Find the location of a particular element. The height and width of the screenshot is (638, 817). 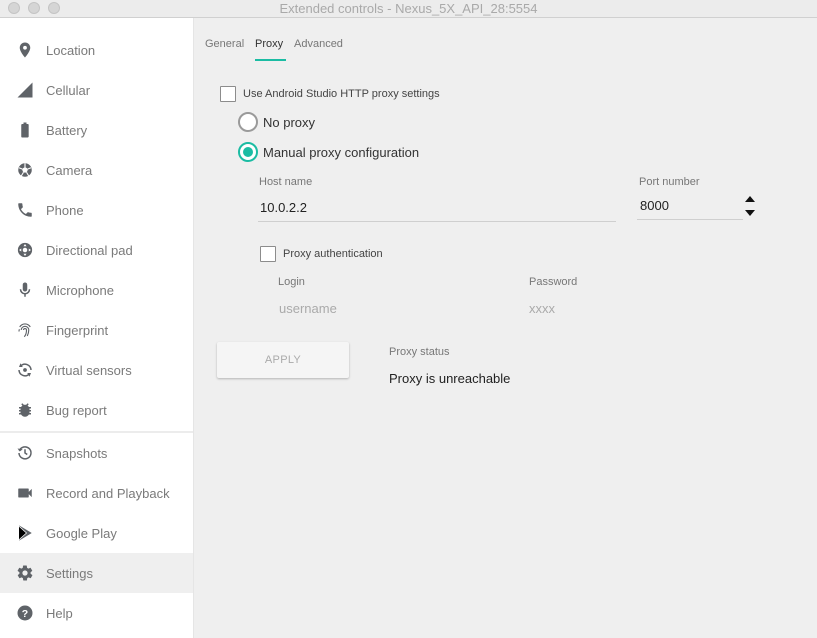

tab-general: General is located at coordinates (224, 44).